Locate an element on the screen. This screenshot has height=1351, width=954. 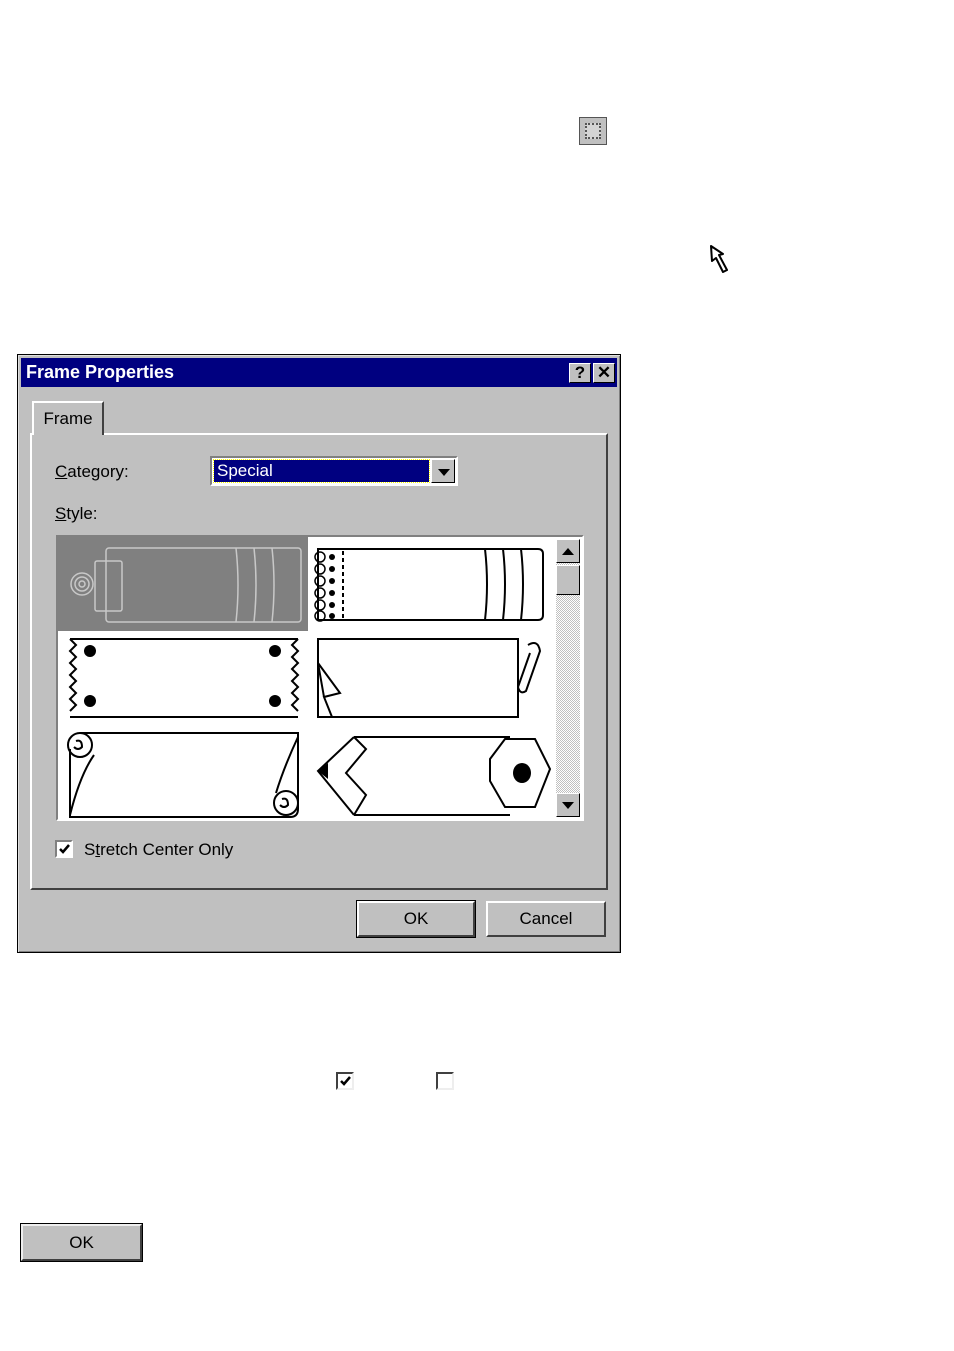
stretch-center-checkbox is located at coordinates (64, 849).